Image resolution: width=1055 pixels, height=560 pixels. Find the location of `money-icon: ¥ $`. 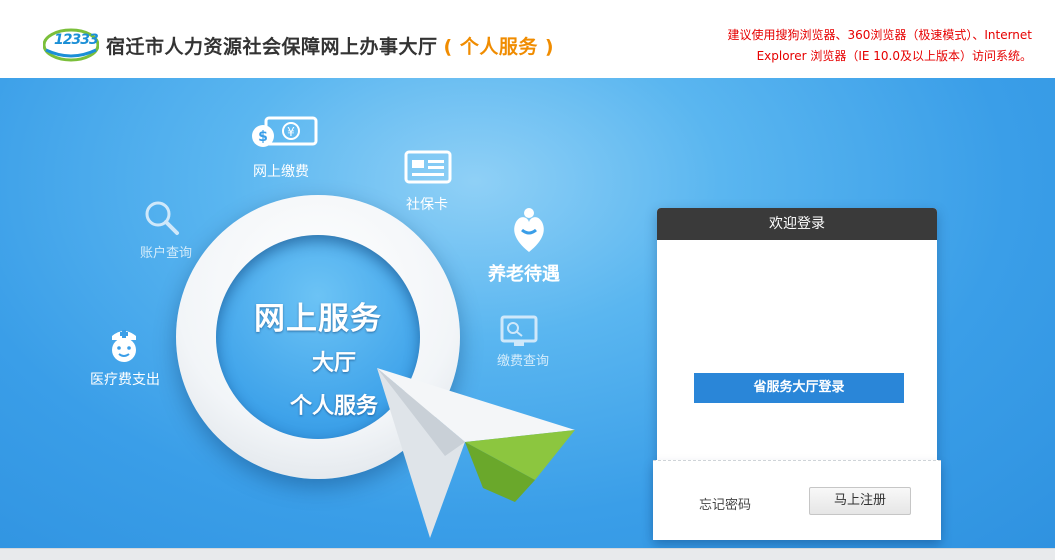

money-icon: ¥ $ is located at coordinates (285, 135).